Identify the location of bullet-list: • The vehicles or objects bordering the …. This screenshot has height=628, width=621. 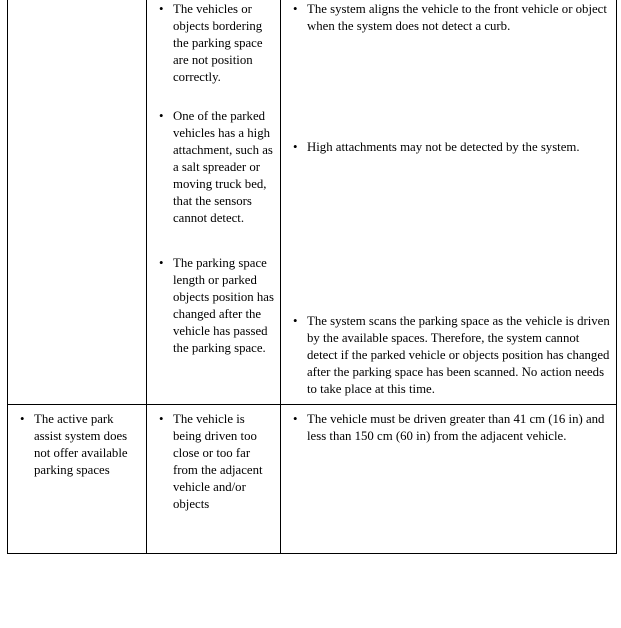
(213, 179).